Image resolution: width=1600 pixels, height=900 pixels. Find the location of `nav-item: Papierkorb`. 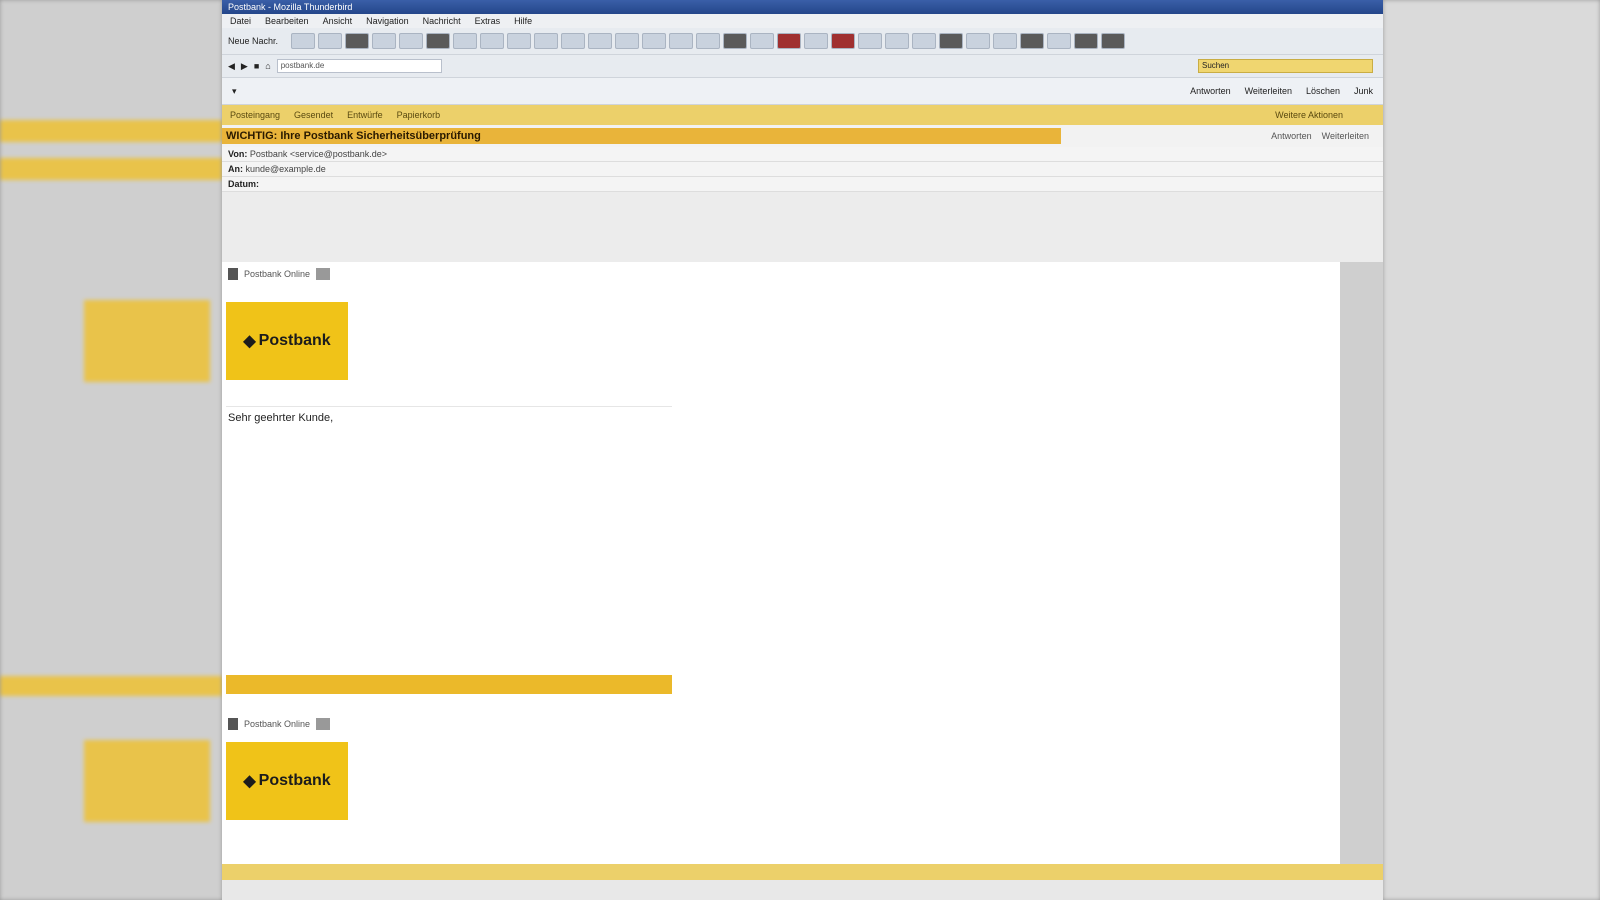

nav-item: Papierkorb is located at coordinates (419, 115).